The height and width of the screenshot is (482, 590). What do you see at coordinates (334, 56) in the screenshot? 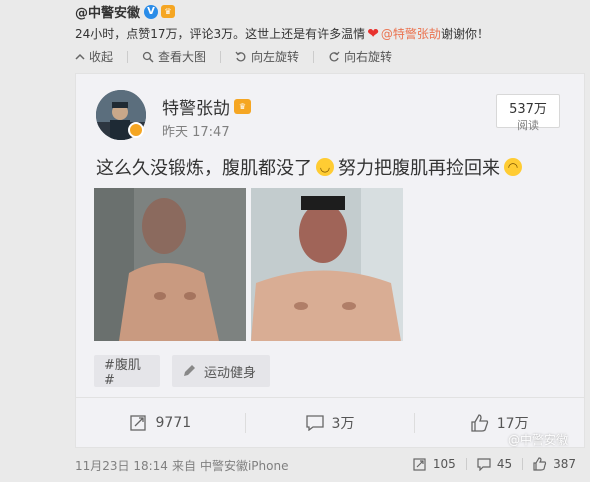
I see `rotate-right-icon` at bounding box center [334, 56].